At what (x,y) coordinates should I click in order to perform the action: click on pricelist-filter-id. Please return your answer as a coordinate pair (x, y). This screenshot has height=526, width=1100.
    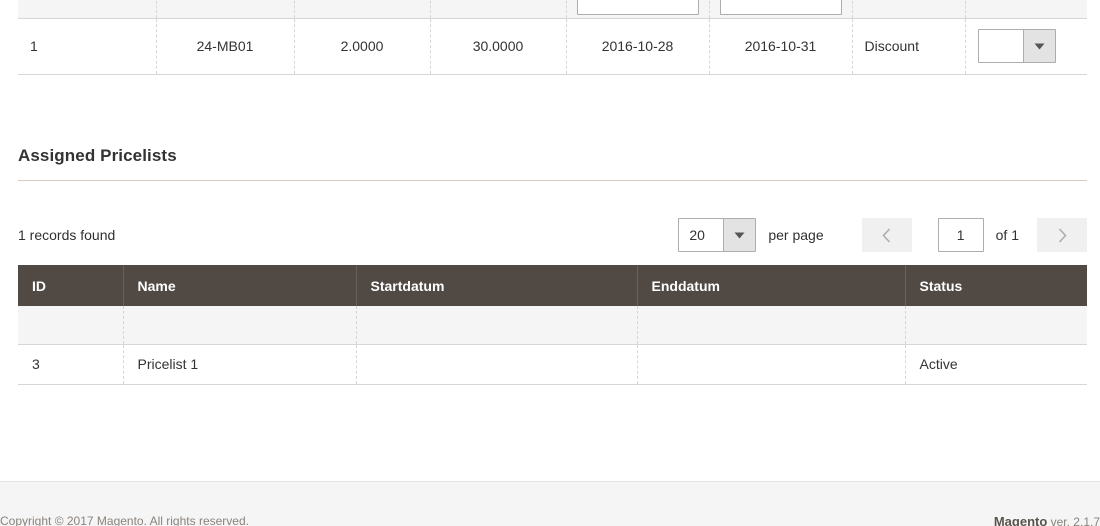
    Looking at the image, I should click on (71, 325).